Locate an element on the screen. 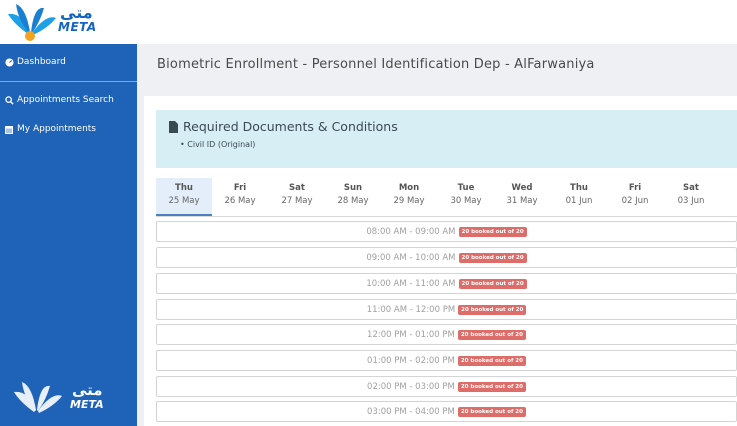  sidebar-item-label: My Appointments is located at coordinates (57, 129).